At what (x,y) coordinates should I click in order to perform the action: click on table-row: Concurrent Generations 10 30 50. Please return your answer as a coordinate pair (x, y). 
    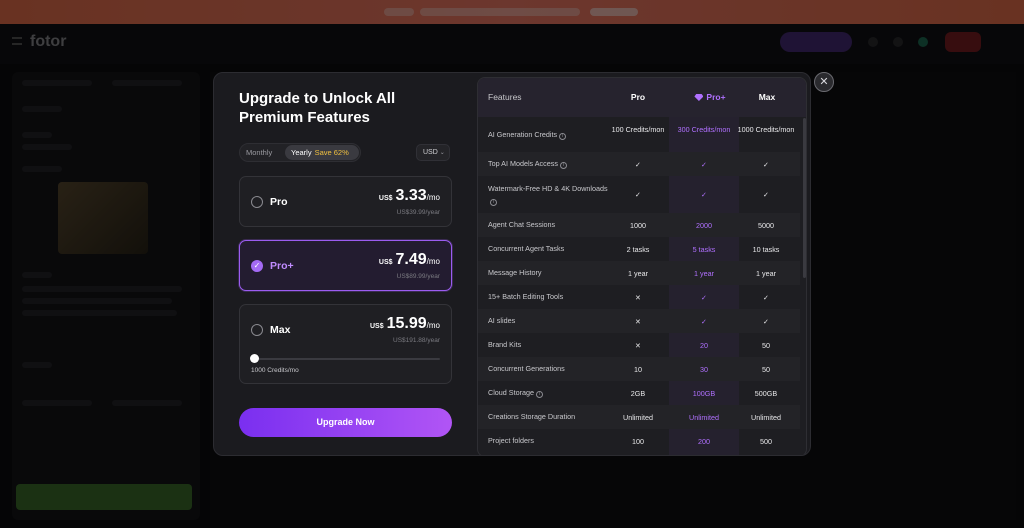
    Looking at the image, I should click on (639, 369).